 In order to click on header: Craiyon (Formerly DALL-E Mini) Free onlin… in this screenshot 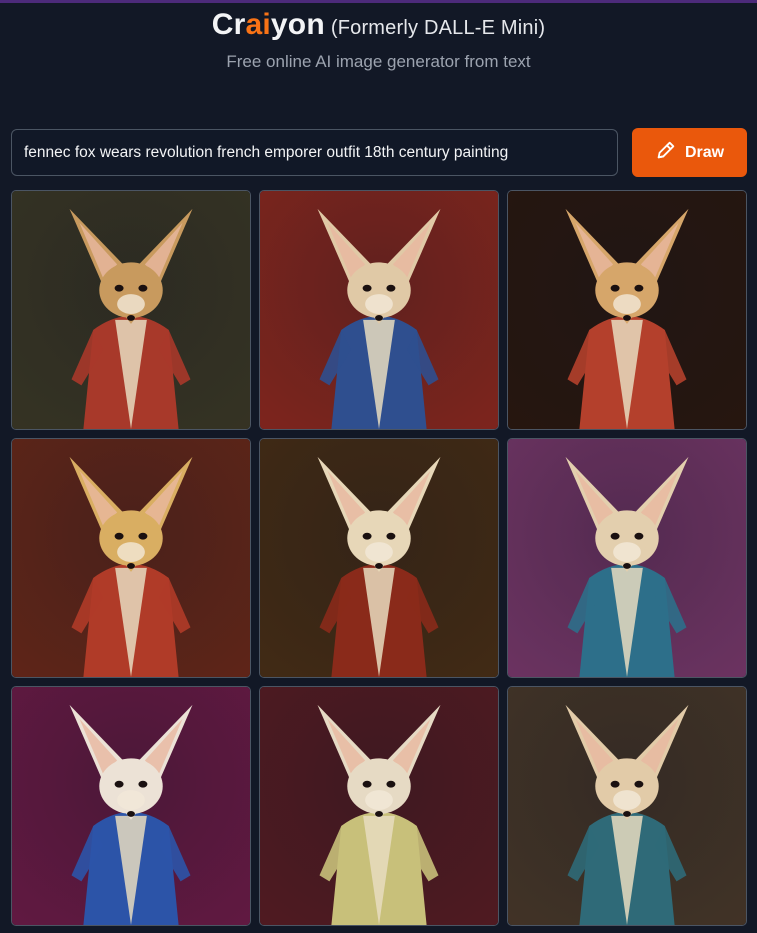, I will do `click(378, 40)`.